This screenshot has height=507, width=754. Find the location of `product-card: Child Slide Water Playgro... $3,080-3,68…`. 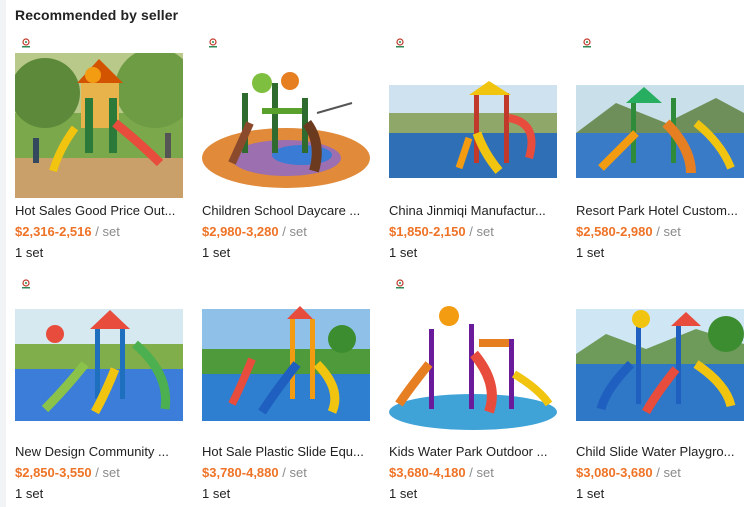

product-card: Child Slide Water Playgro... $3,080-3,68… is located at coordinates (660, 392).